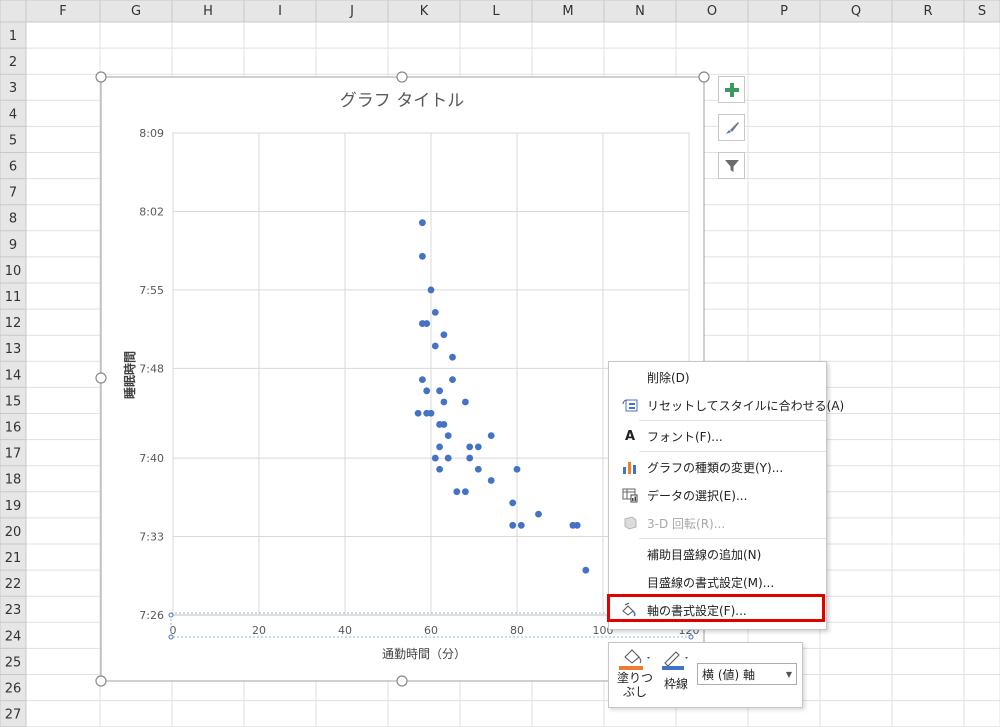 This screenshot has height=727, width=1000. Describe the element at coordinates (13, 428) in the screenshot. I see `row-header: 16` at that location.